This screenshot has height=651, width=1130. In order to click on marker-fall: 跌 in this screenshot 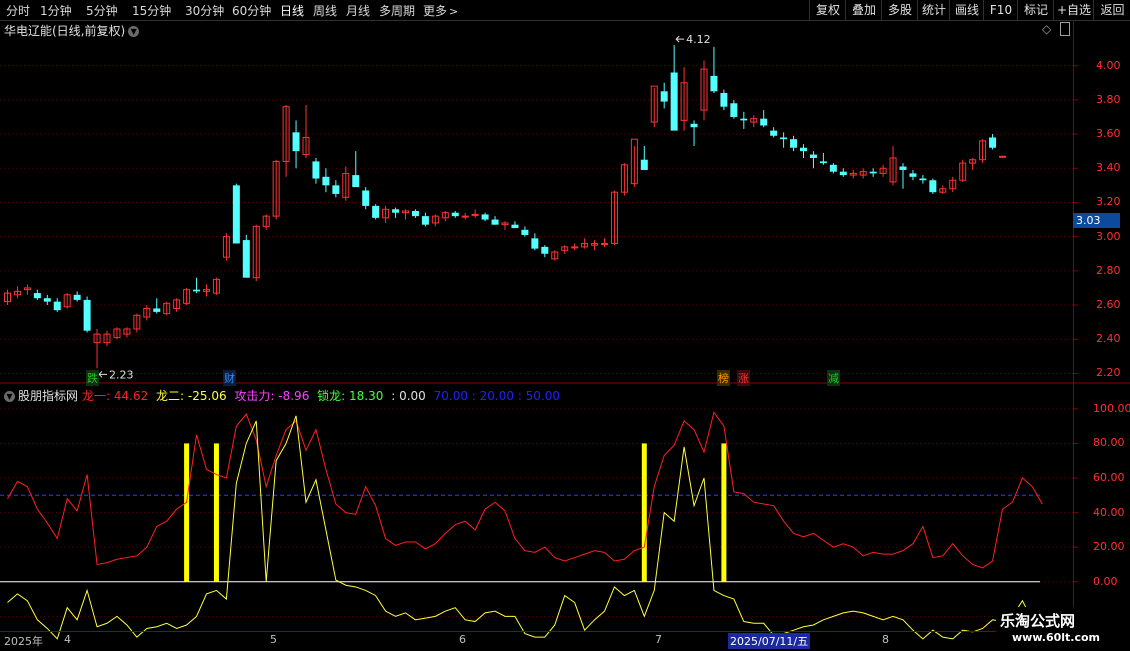, I will do `click(92, 378)`.